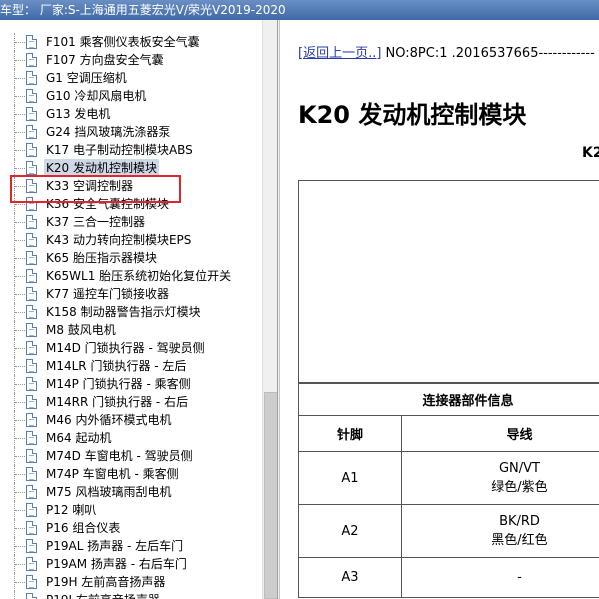  Describe the element at coordinates (131, 510) in the screenshot. I see `tree-item: P12 喇叭` at that location.